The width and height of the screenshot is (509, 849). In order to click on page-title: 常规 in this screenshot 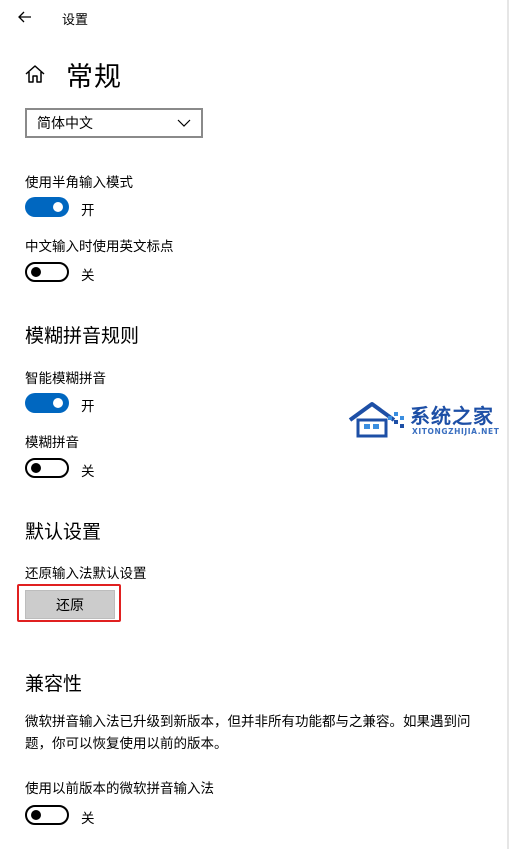, I will do `click(94, 77)`.